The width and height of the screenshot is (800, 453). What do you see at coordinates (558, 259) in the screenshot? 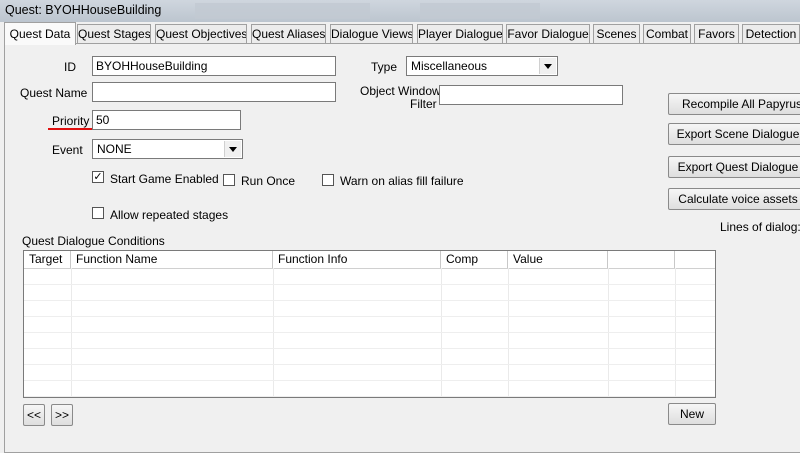
I see `column-header: Value` at bounding box center [558, 259].